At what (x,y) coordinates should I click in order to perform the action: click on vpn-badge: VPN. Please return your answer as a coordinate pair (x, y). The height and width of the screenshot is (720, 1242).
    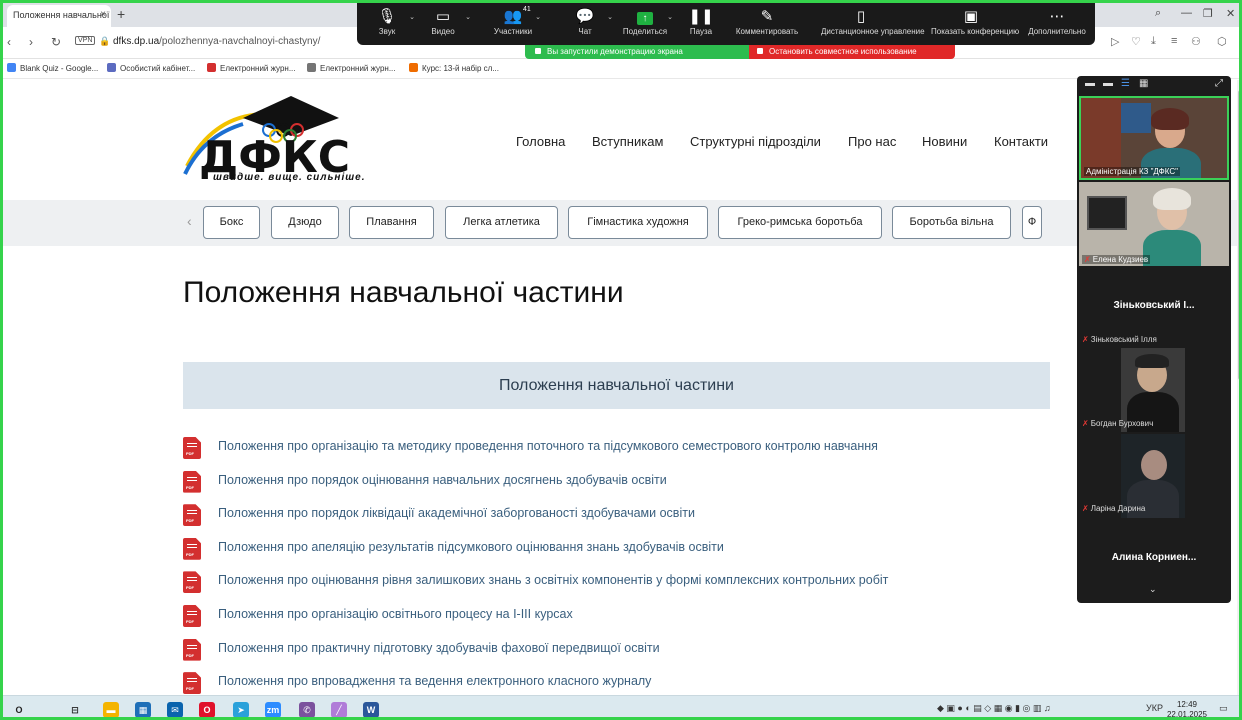
    Looking at the image, I should click on (85, 40).